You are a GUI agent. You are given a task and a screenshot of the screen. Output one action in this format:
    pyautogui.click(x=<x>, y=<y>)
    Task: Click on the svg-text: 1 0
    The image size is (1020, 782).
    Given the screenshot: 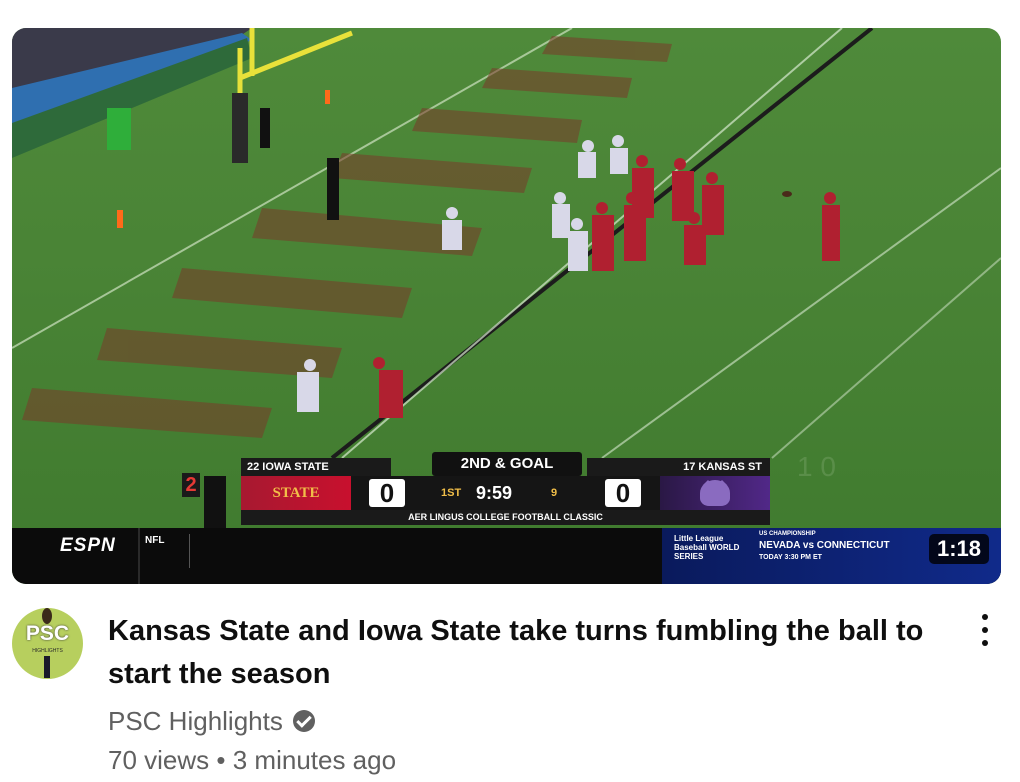 What is the action you would take?
    pyautogui.click(x=816, y=466)
    